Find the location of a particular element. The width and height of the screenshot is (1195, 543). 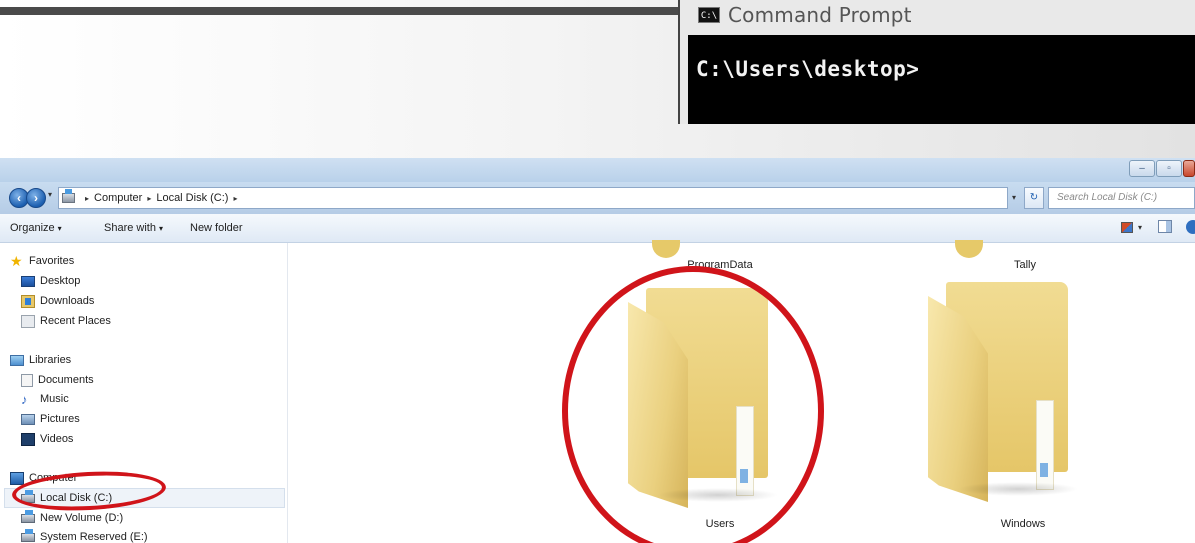

folder-label-tally: Tally is located at coordinates (1025, 265).